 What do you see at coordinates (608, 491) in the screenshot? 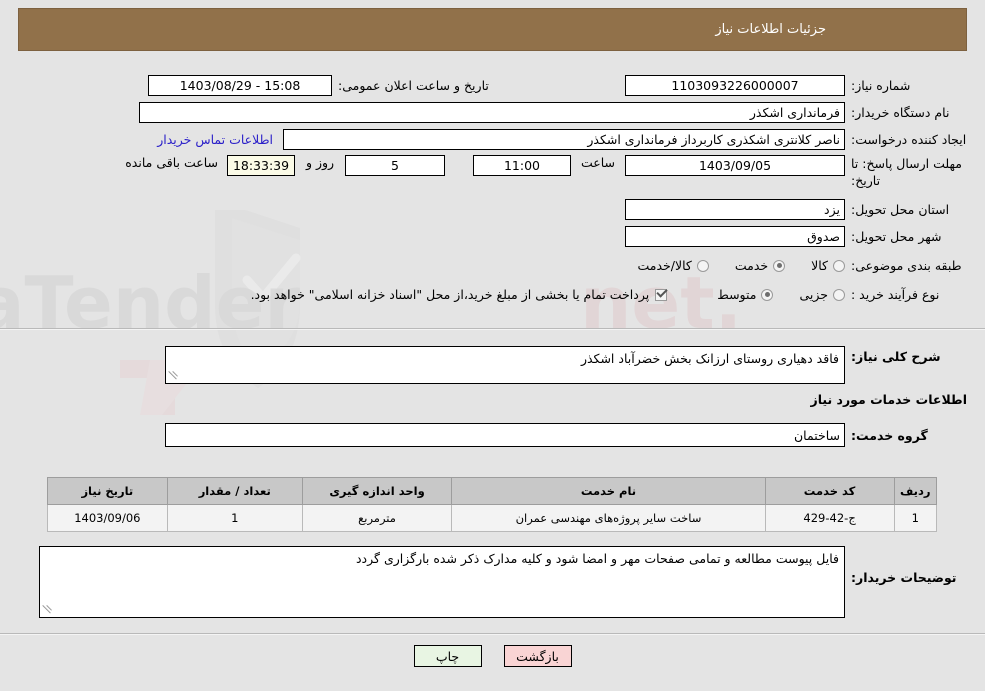
I see `col-service-name: نام خدمت` at bounding box center [608, 491].